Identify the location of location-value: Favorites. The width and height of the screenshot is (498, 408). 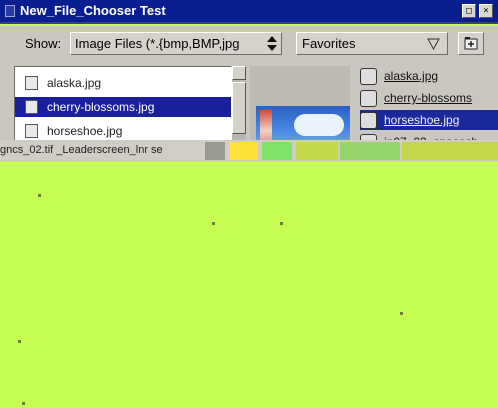
(329, 43).